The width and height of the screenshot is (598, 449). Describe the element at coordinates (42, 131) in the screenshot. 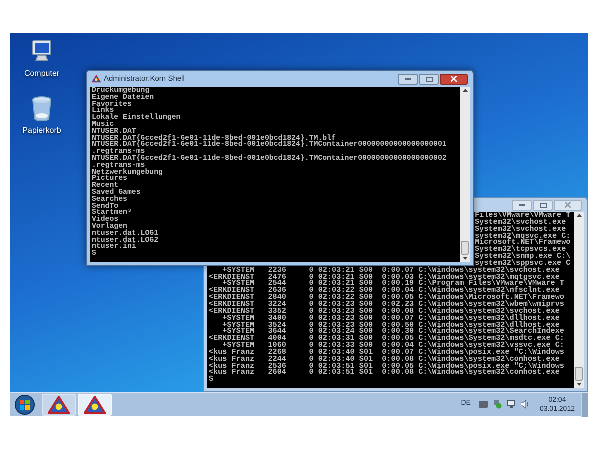

I see `desktop-icon-label: Papierkorb` at that location.